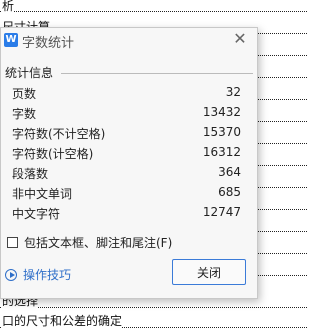 This screenshot has width=320, height=330. I want to click on stat-row-chinese-chars: 中文字符 12747, so click(129, 213).